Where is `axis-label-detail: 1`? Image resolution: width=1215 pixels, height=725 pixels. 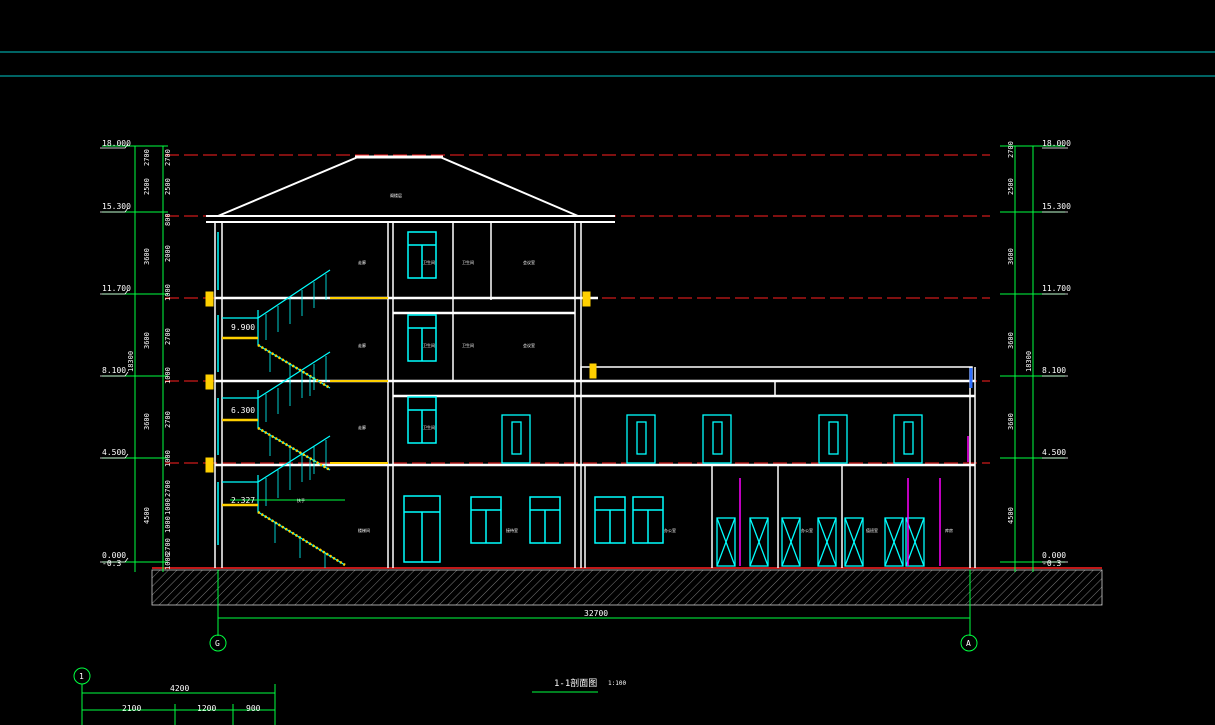
axis-label-detail: 1 is located at coordinates (81, 676).